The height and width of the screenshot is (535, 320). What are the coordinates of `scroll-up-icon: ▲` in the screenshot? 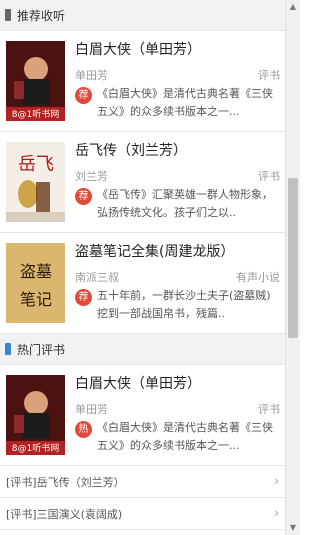 It's located at (293, 7).